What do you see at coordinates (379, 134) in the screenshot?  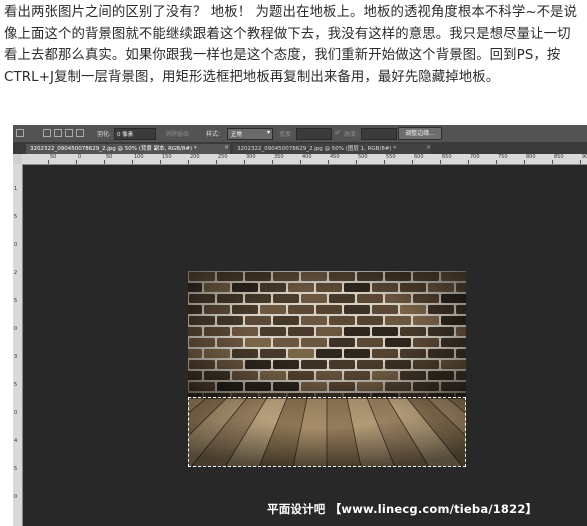 I see `height-input` at bounding box center [379, 134].